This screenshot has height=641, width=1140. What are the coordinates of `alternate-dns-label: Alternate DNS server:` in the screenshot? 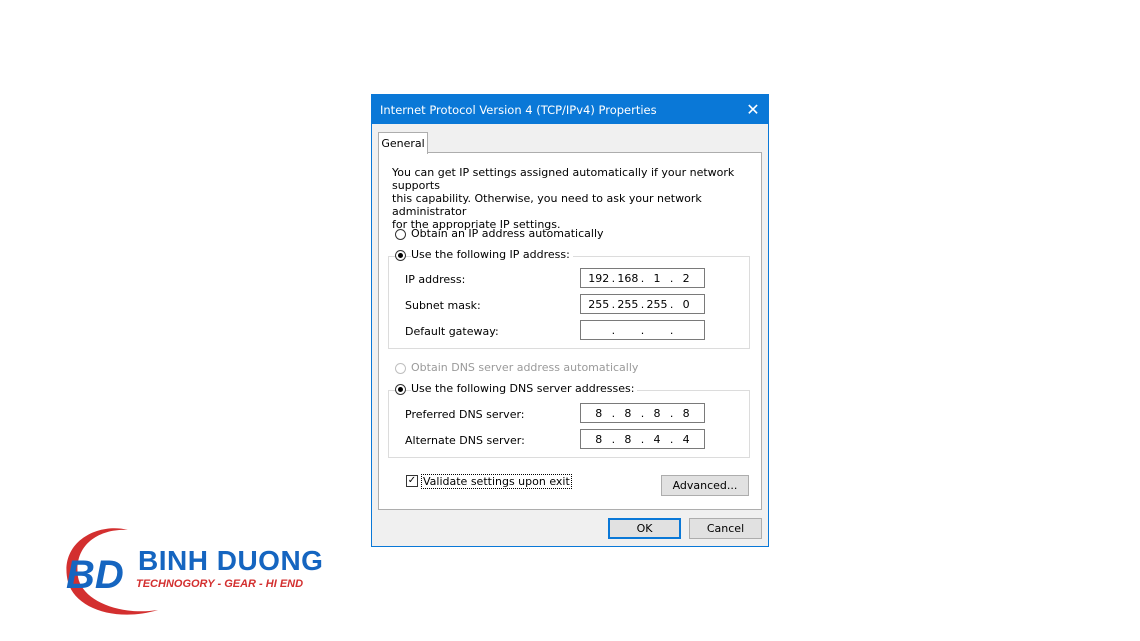 It's located at (465, 440).